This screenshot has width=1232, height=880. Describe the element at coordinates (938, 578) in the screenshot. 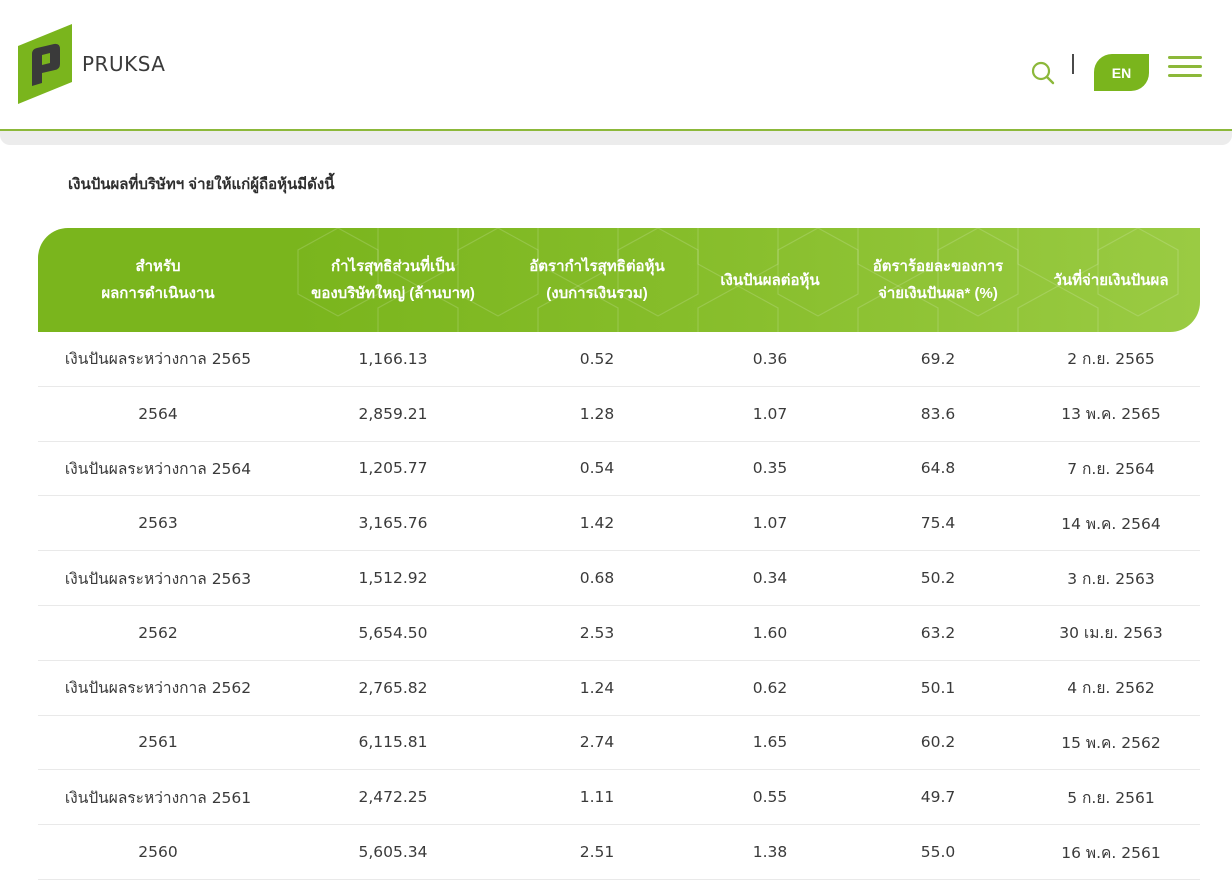

I see `cell-payout-ratio: 50.2` at that location.